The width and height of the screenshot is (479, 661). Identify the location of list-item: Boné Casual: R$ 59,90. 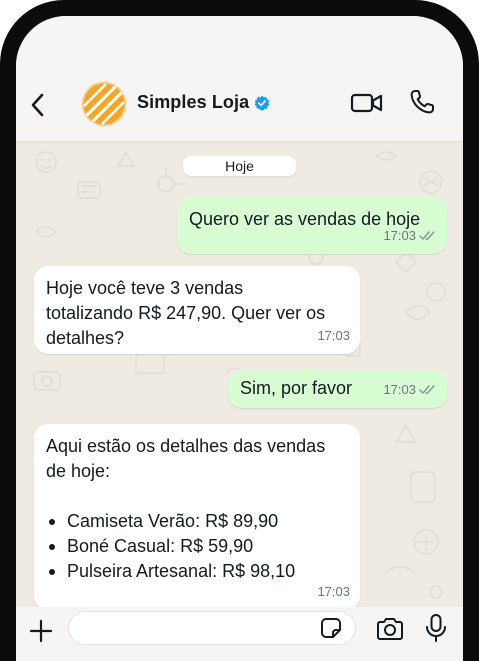
(197, 546).